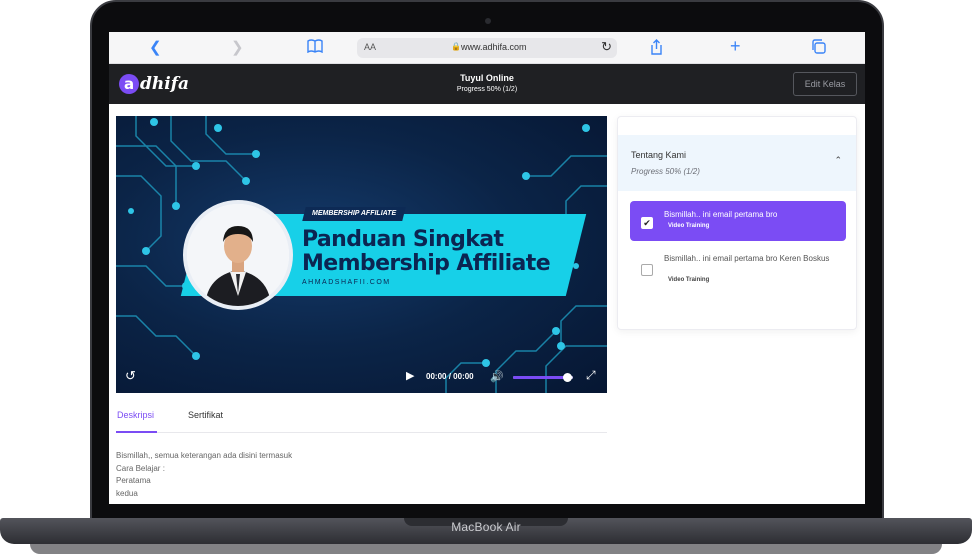 Image resolution: width=972 pixels, height=558 pixels. Describe the element at coordinates (838, 160) in the screenshot. I see `chevron-up-icon: ⌃` at that location.